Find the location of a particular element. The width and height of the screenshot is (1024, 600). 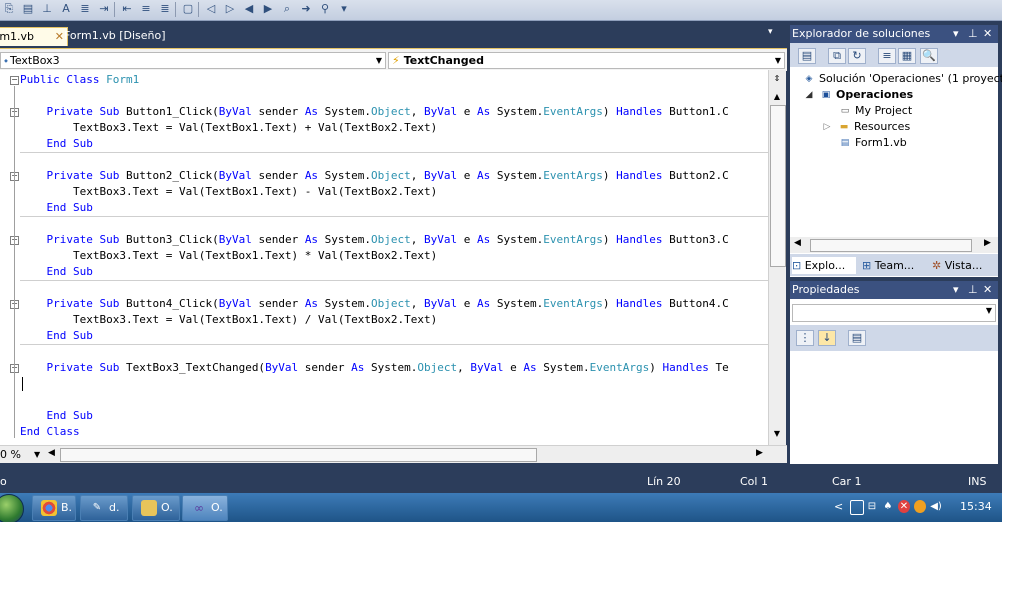

object-combo: ⬩ TextBox3 ▼ is located at coordinates (193, 60).